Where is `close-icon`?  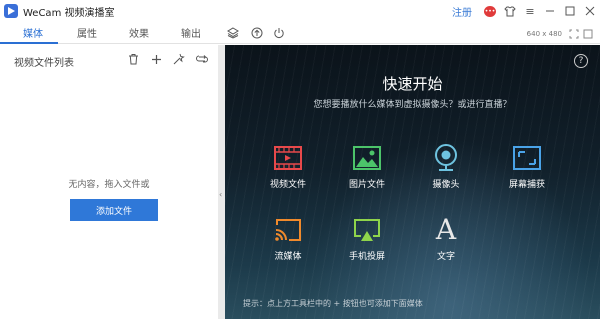
close-icon is located at coordinates (590, 11).